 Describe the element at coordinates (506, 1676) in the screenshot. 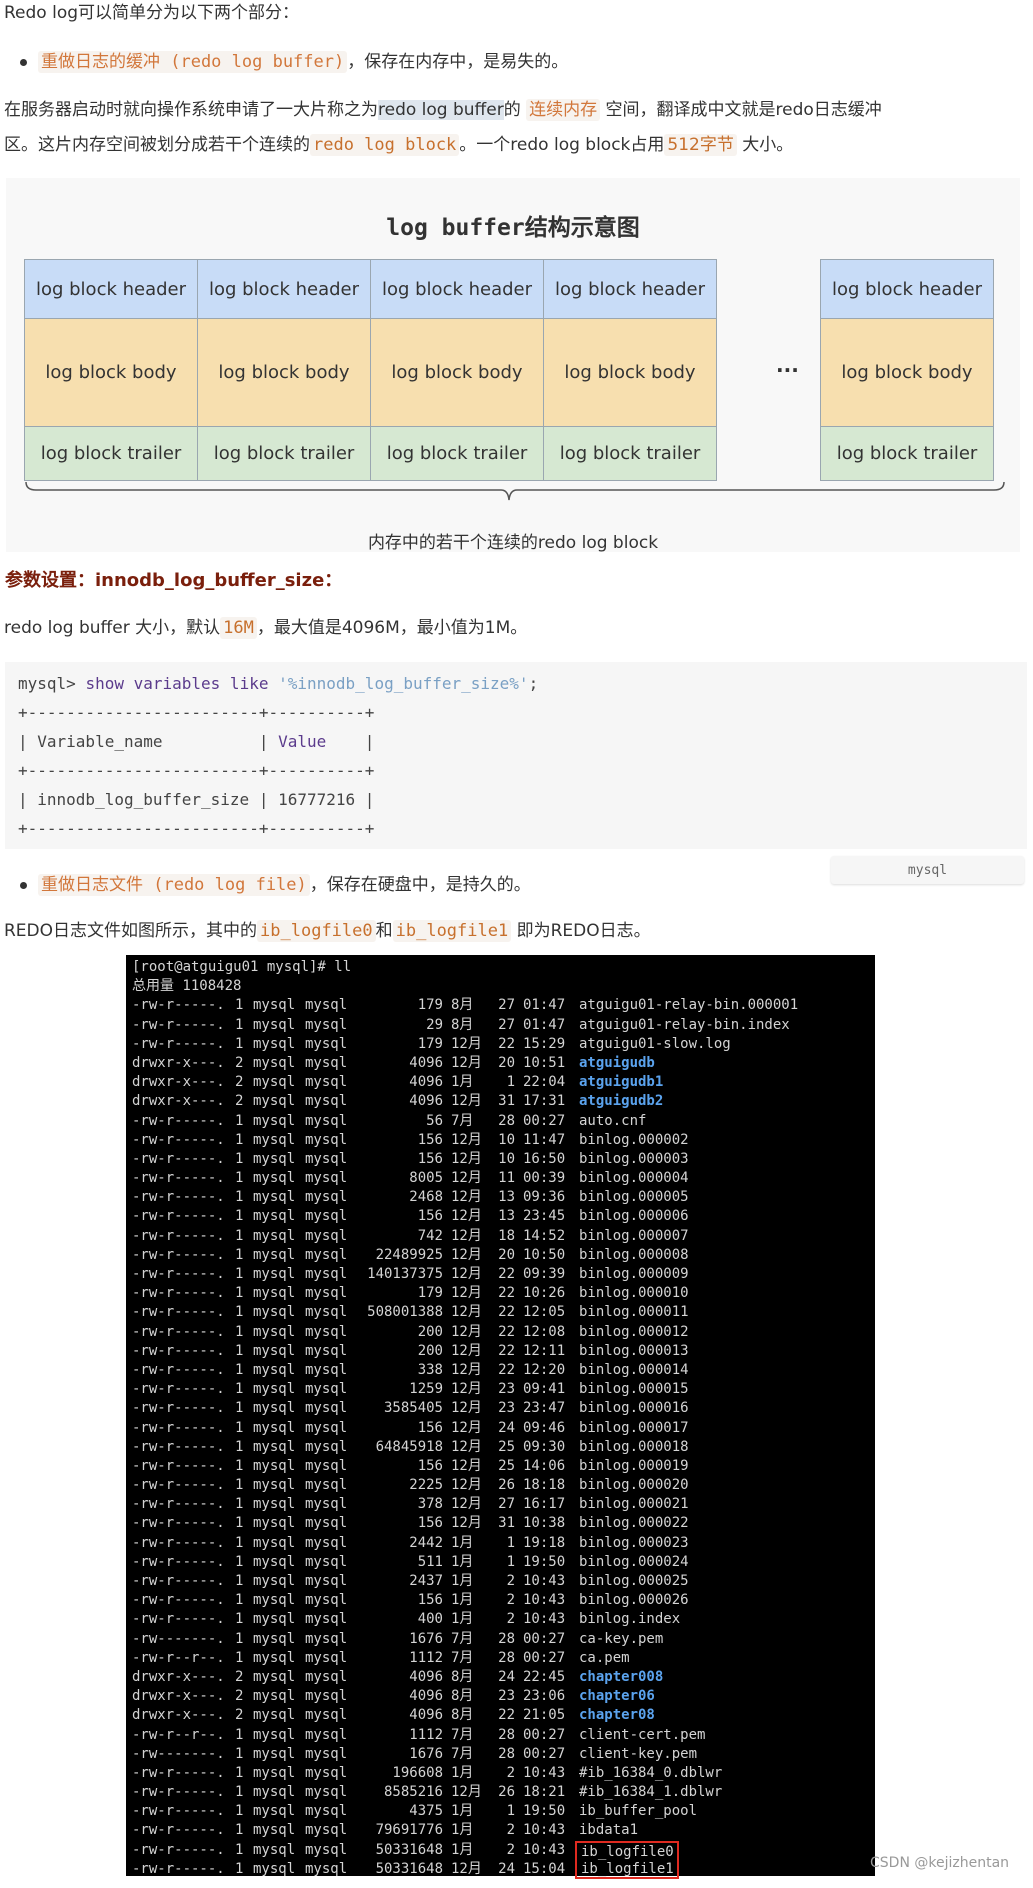

I see `file-day: 24` at that location.